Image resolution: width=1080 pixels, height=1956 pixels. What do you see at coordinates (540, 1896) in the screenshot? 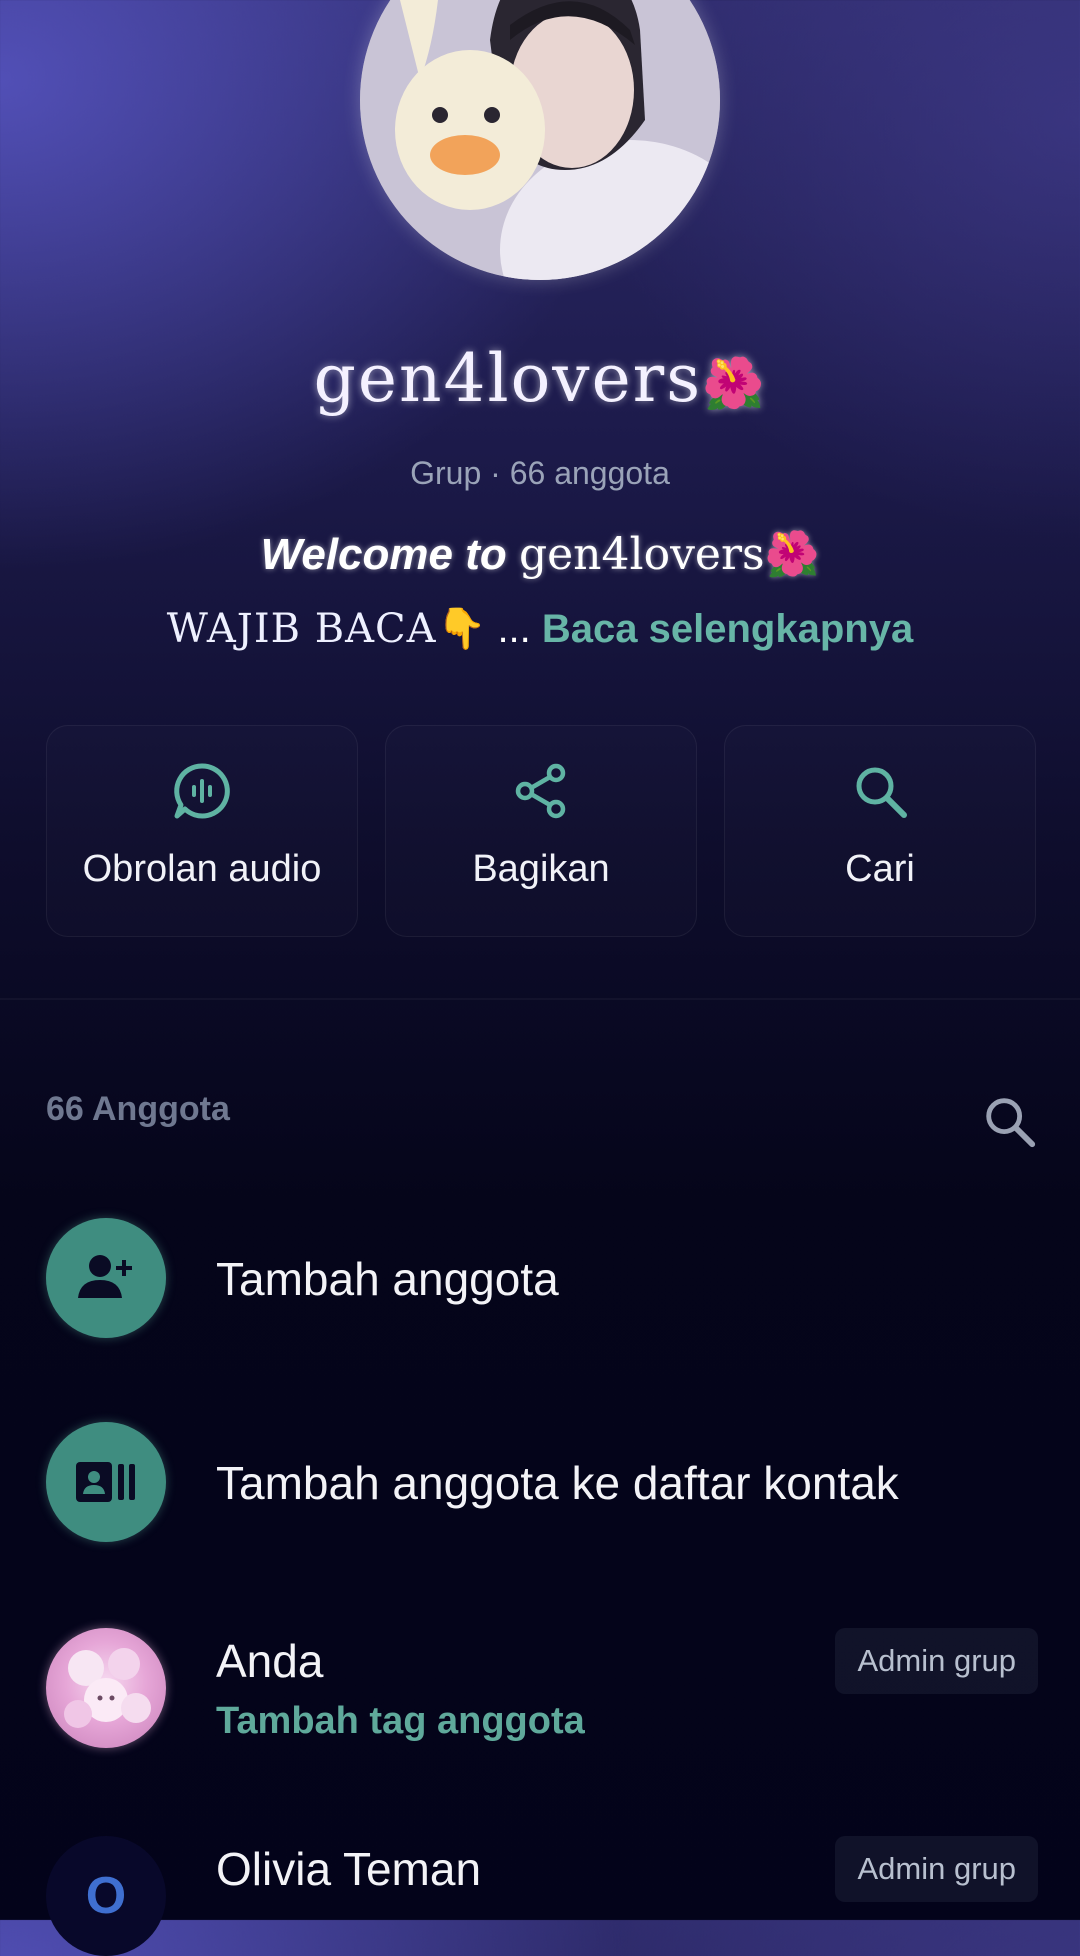
I see `member-row: O Olivia Teman Admin grup` at bounding box center [540, 1896].